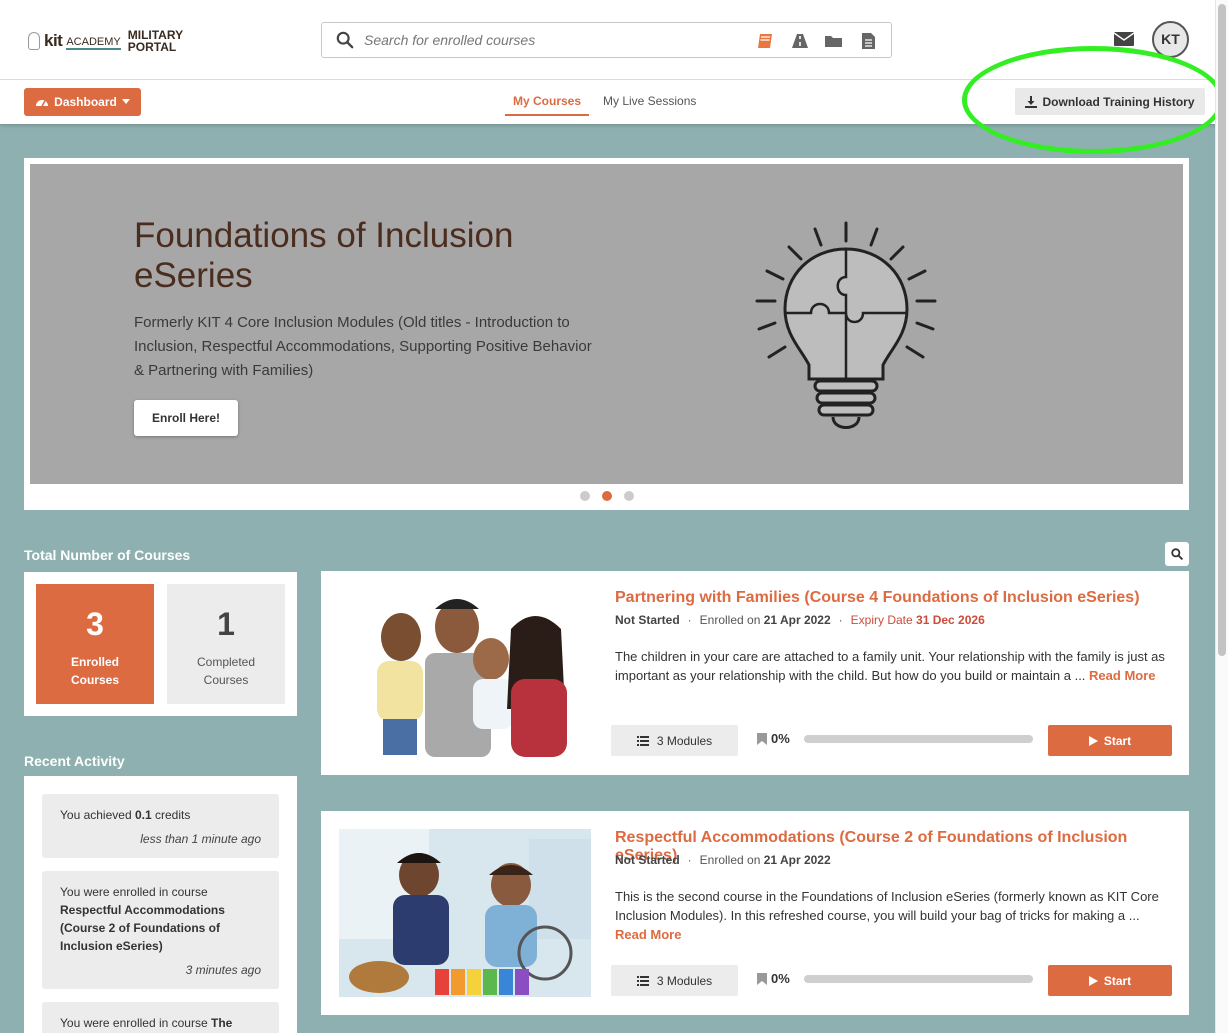  I want to click on activity-time: 3 minutes ago, so click(223, 970).